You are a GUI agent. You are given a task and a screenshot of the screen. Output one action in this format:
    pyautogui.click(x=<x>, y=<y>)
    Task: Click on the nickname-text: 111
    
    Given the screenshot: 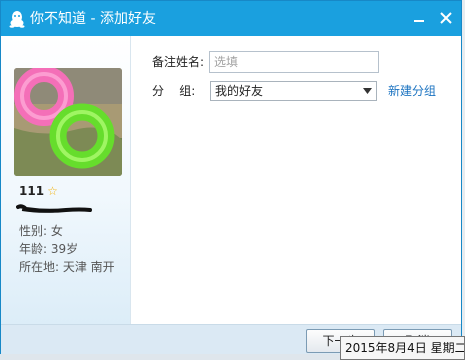 What is the action you would take?
    pyautogui.click(x=32, y=191)
    